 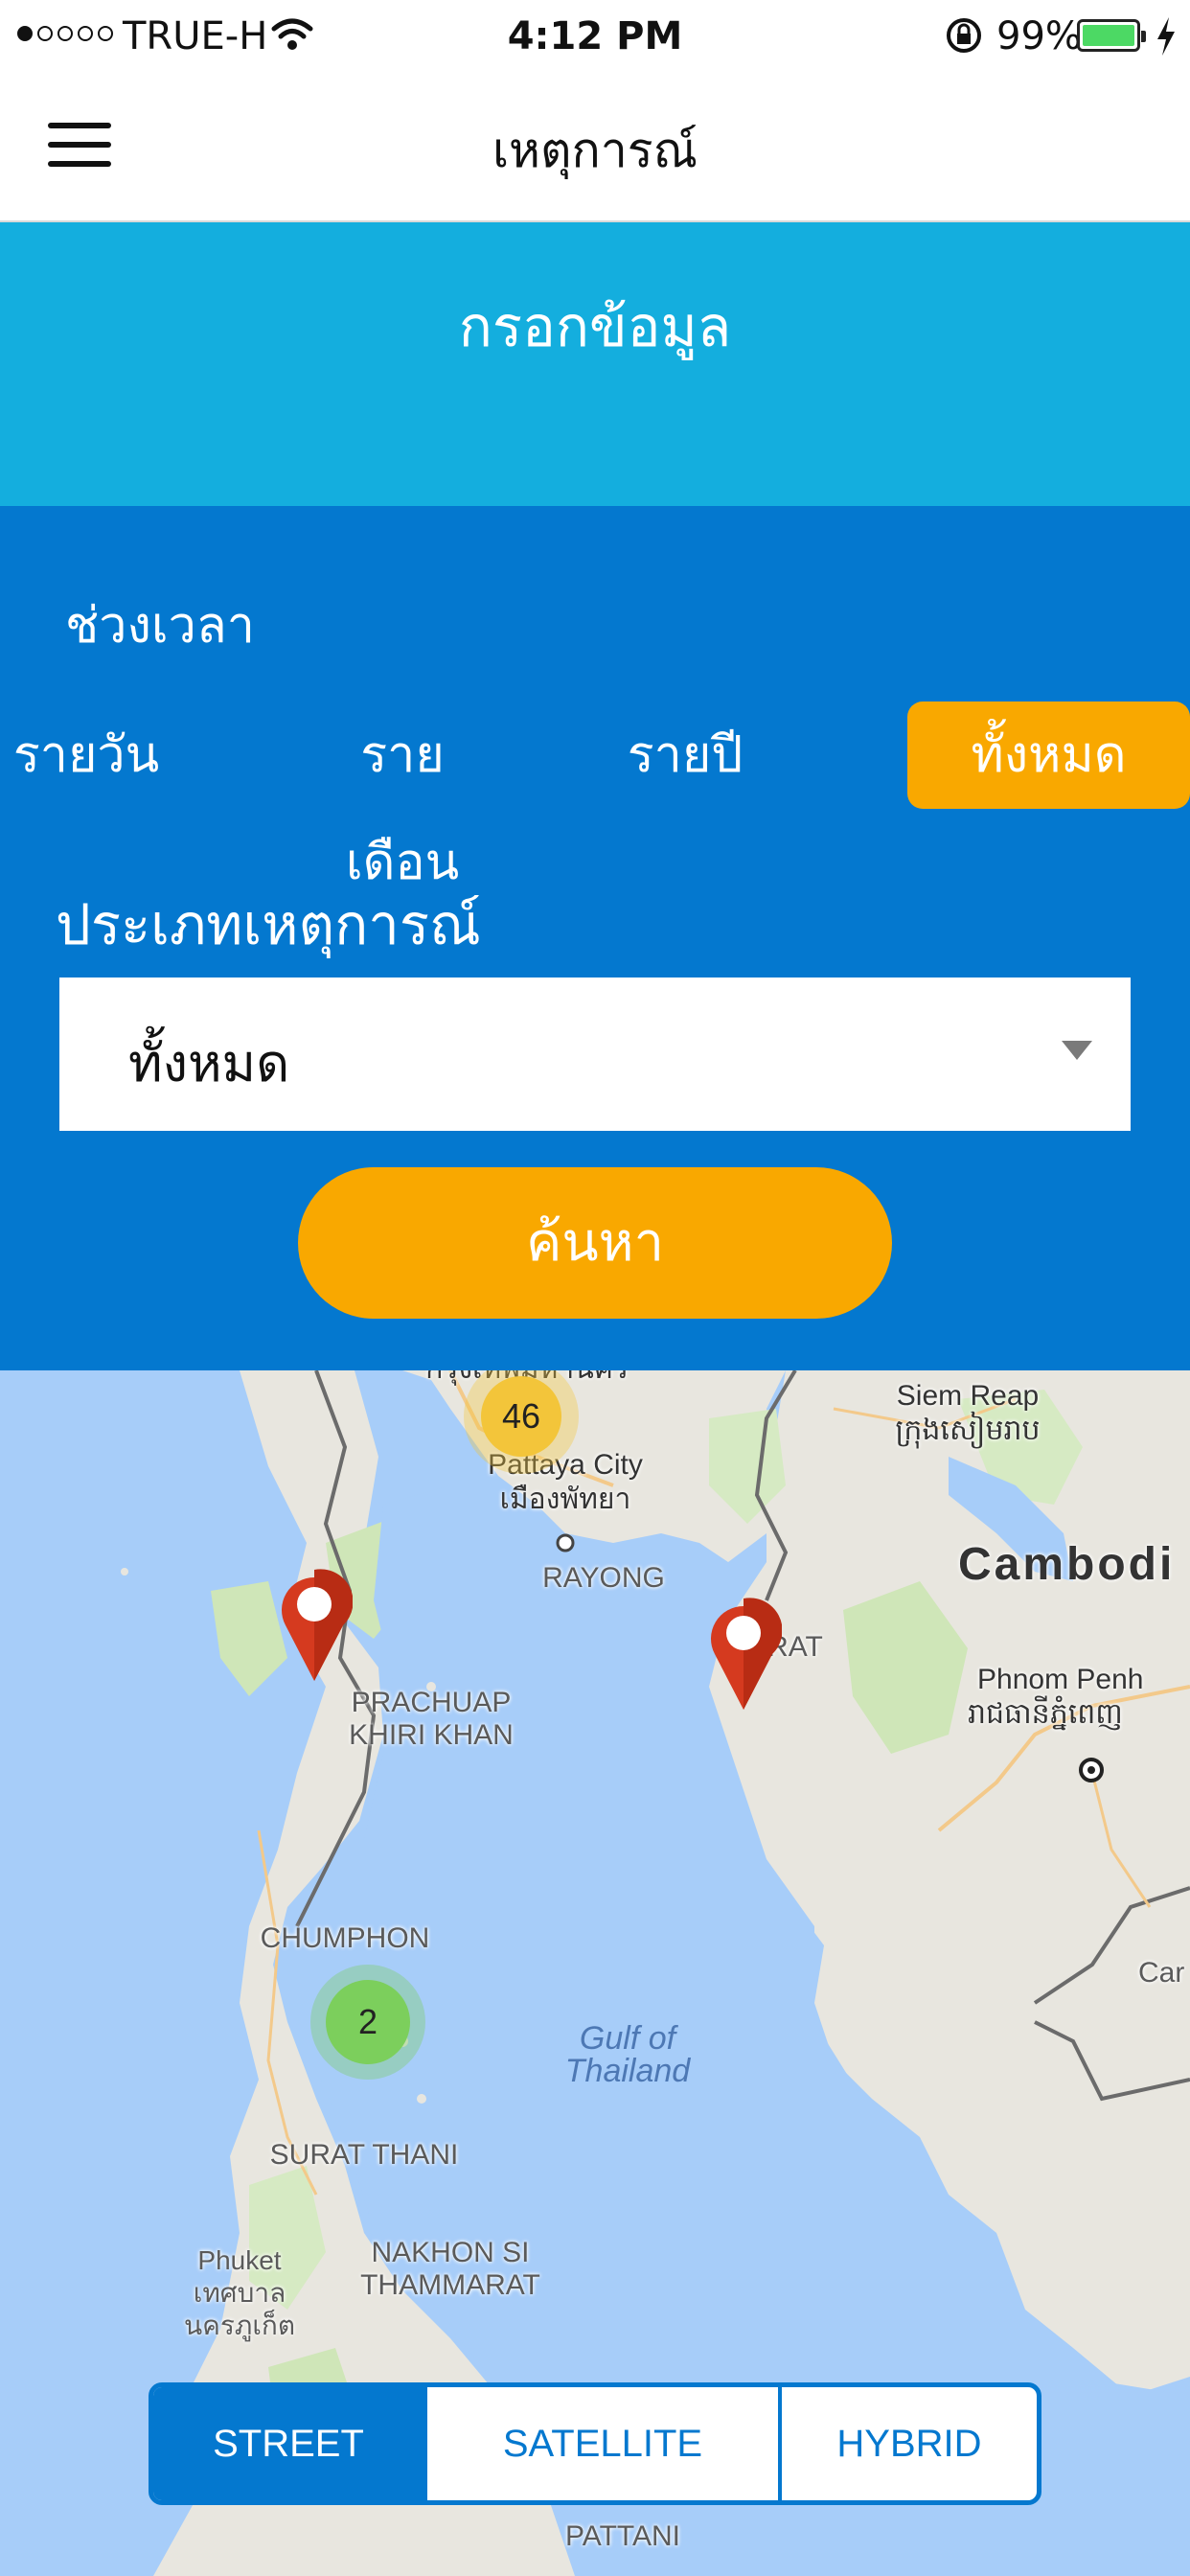 I want to click on search-button: ค้นหา, so click(x=595, y=1243).